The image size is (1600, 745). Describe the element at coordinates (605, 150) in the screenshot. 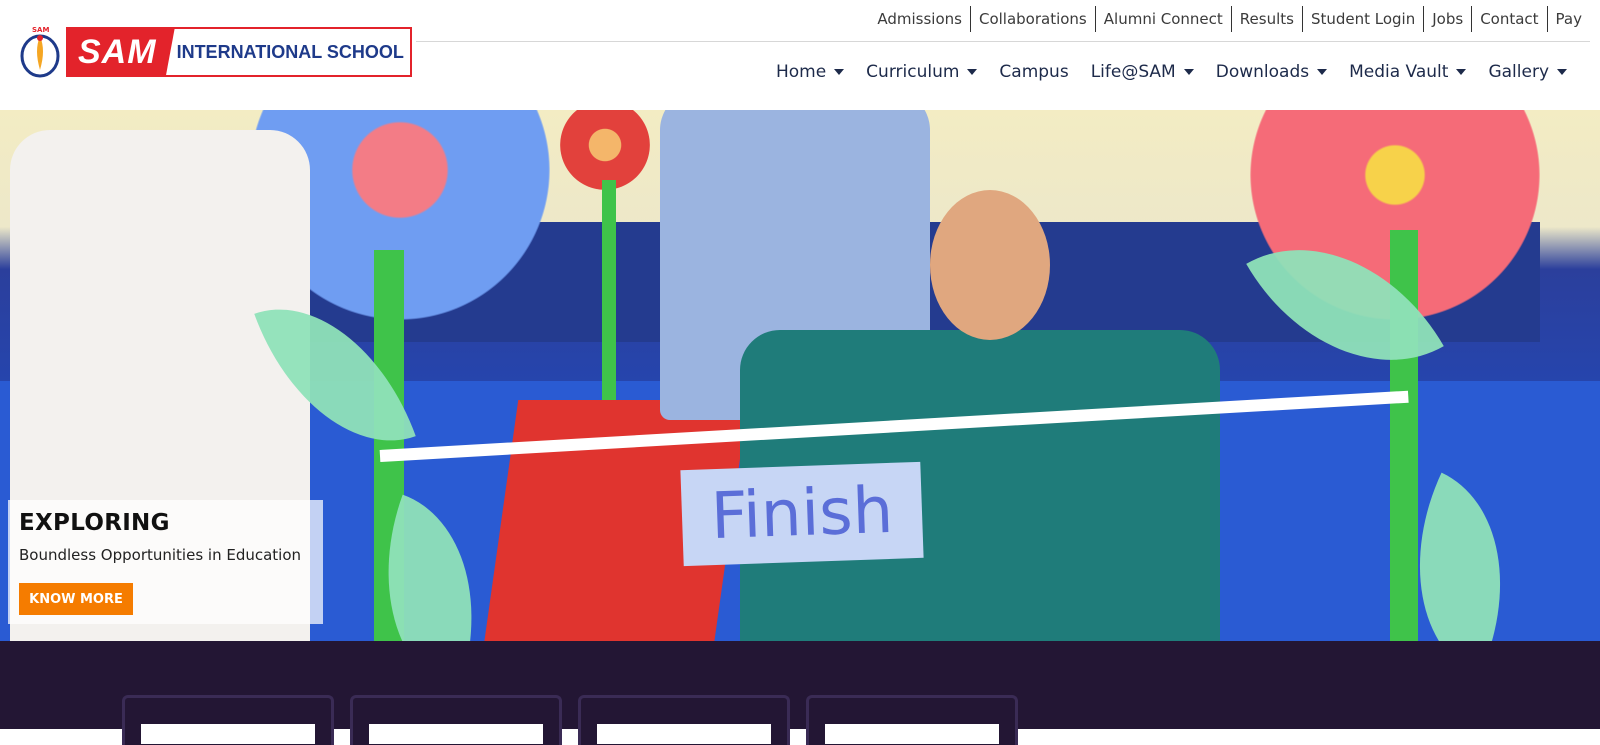

I see `paper-flower-red-image` at that location.